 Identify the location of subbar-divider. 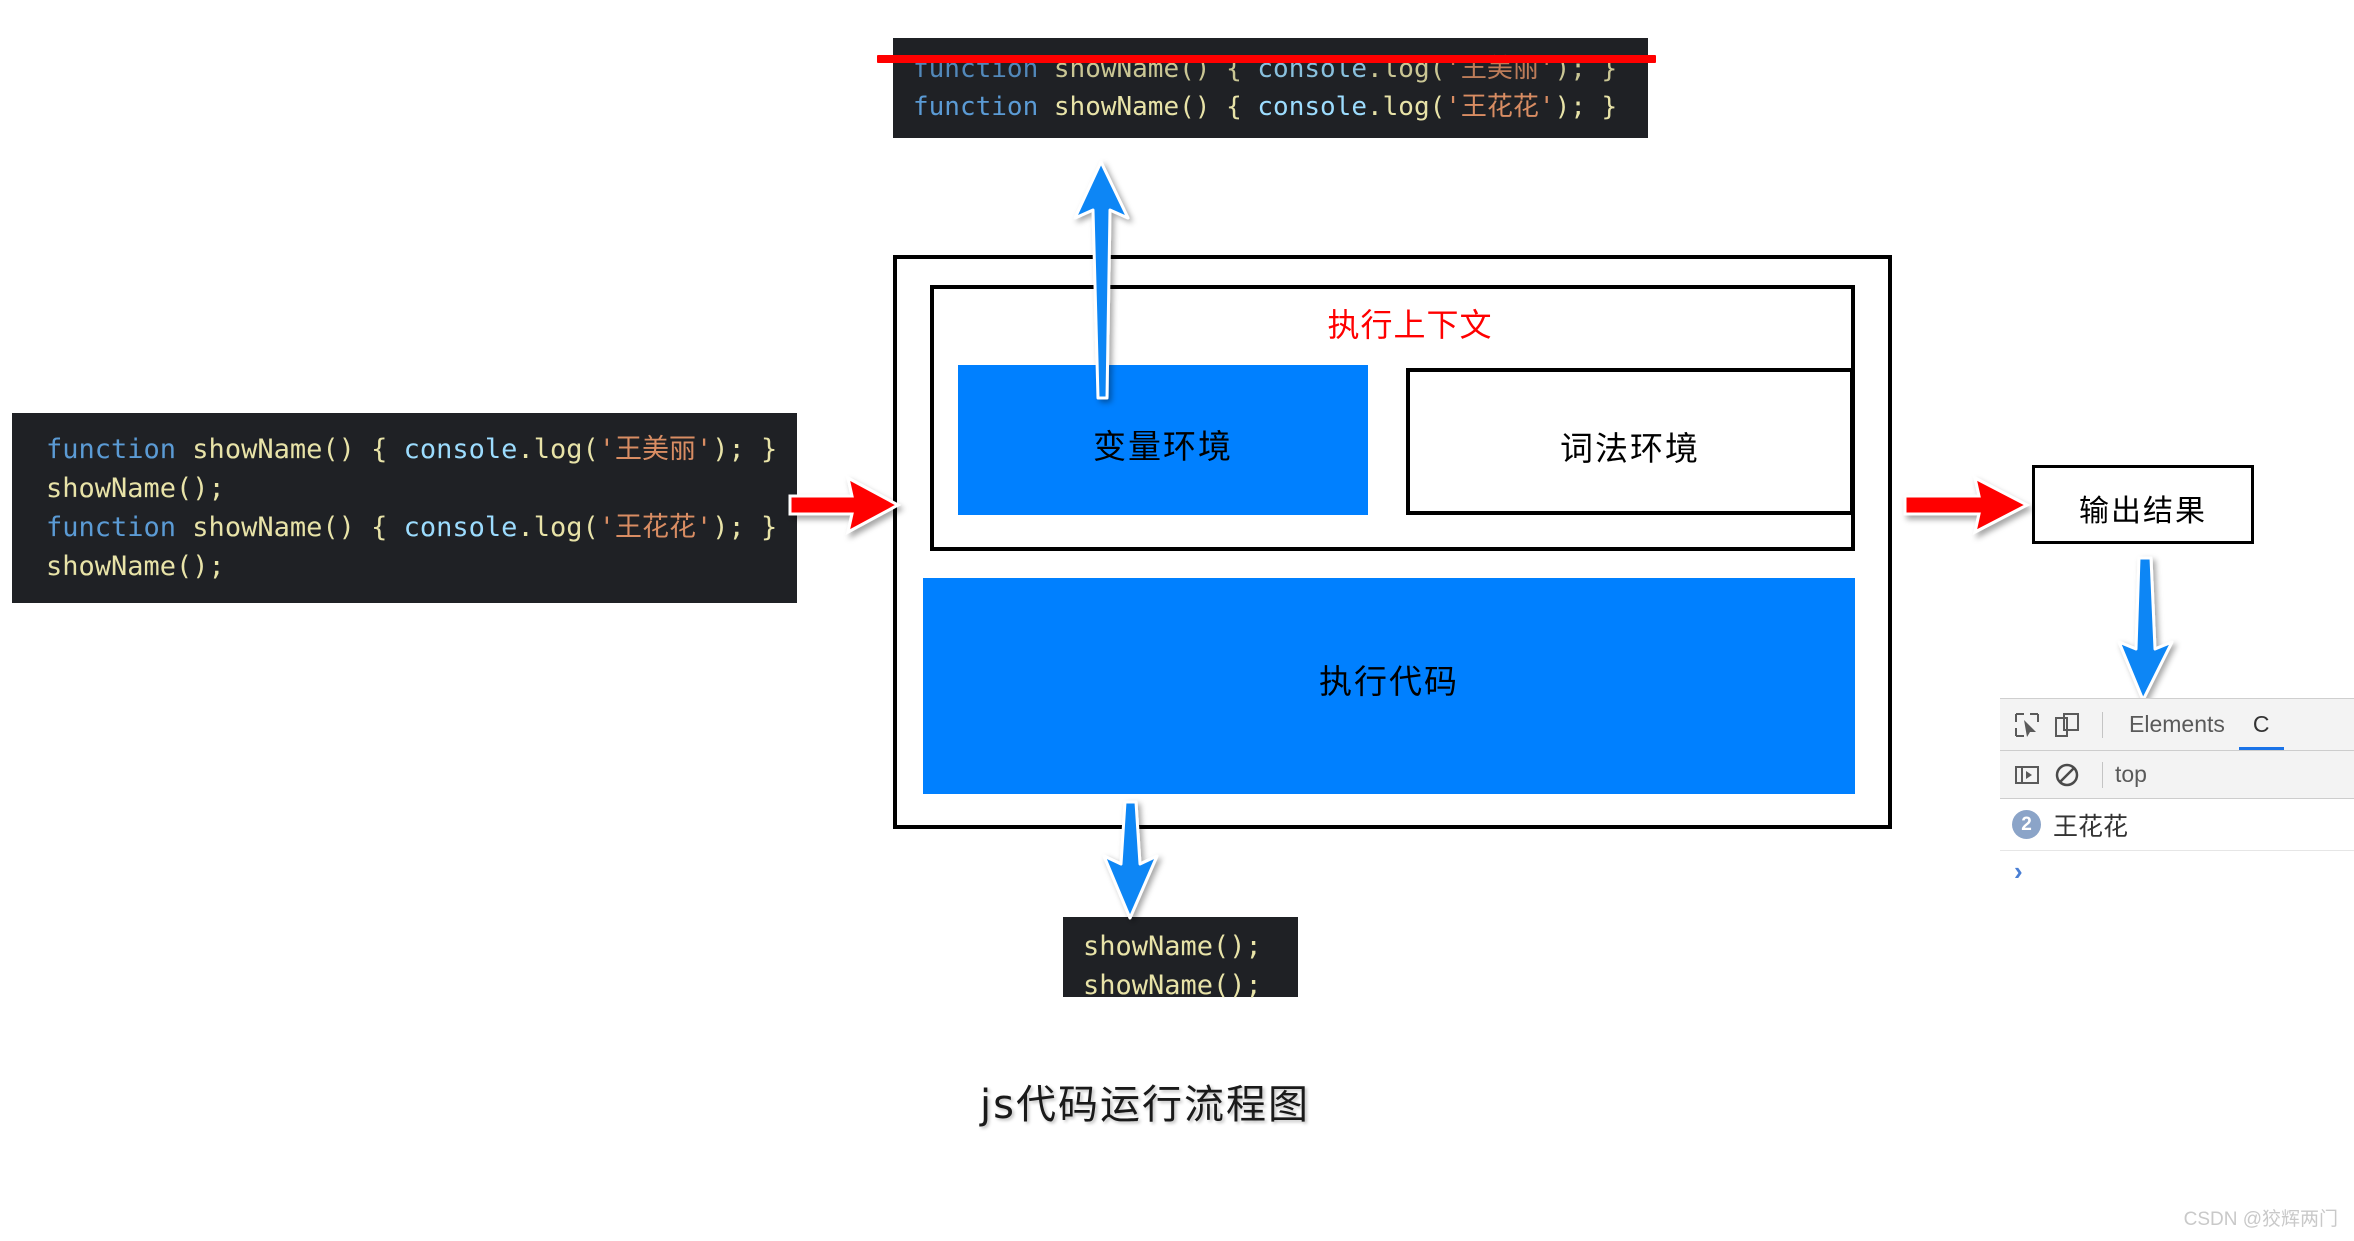
(2102, 774).